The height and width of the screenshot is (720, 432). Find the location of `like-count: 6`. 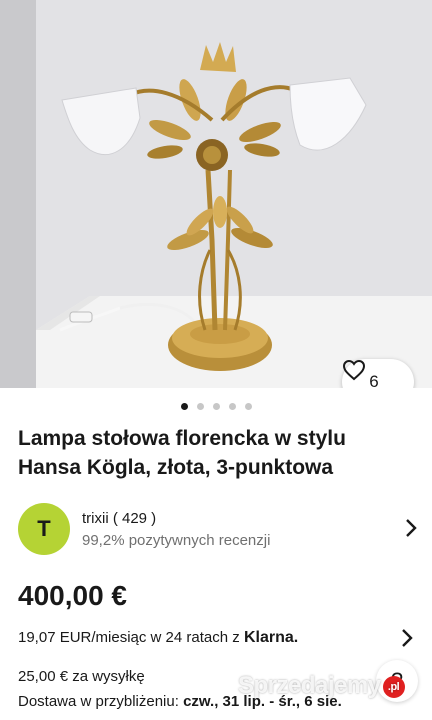

like-count: 6 is located at coordinates (374, 380).